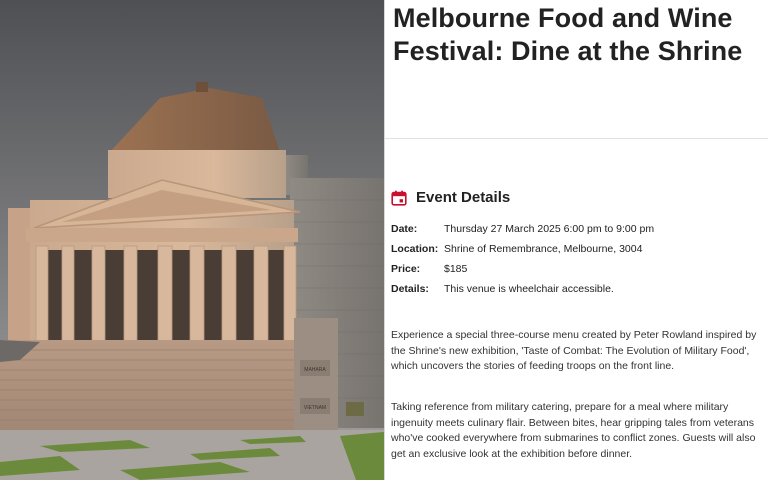  Describe the element at coordinates (576, 138) in the screenshot. I see `section-divider` at that location.